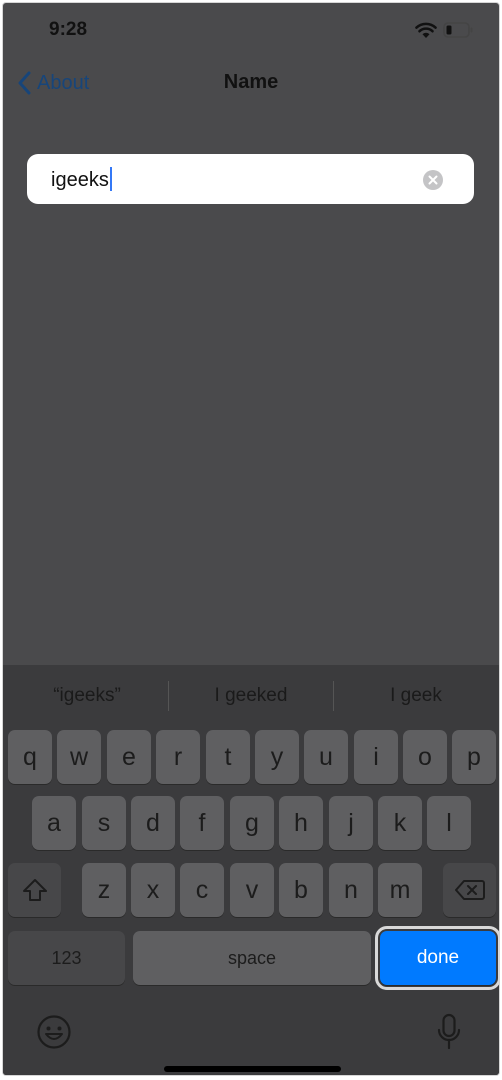  I want to click on key-q: q, so click(30, 757).